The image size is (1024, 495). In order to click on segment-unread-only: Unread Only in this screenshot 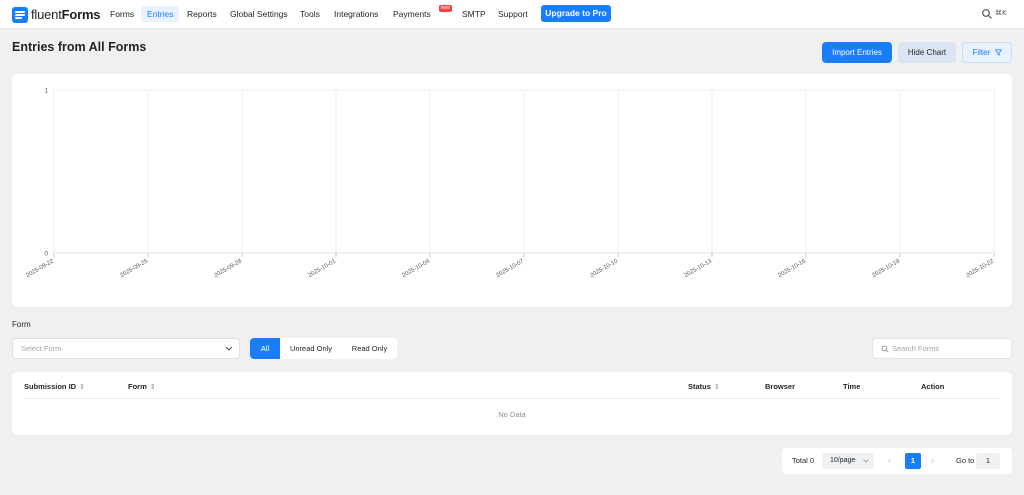, I will do `click(311, 348)`.